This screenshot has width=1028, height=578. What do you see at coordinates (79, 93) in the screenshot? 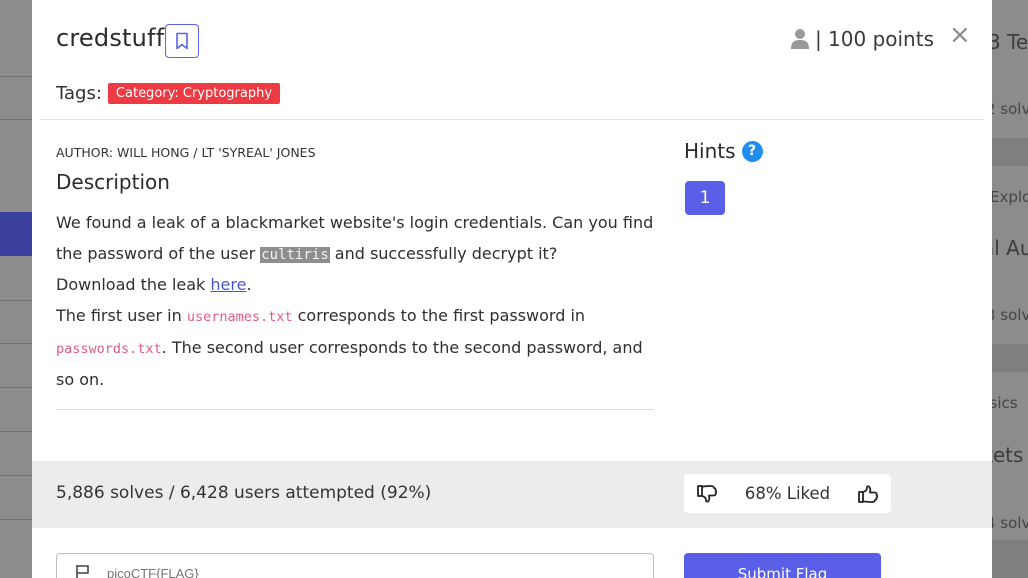
I see `tags-label: Tags:` at bounding box center [79, 93].